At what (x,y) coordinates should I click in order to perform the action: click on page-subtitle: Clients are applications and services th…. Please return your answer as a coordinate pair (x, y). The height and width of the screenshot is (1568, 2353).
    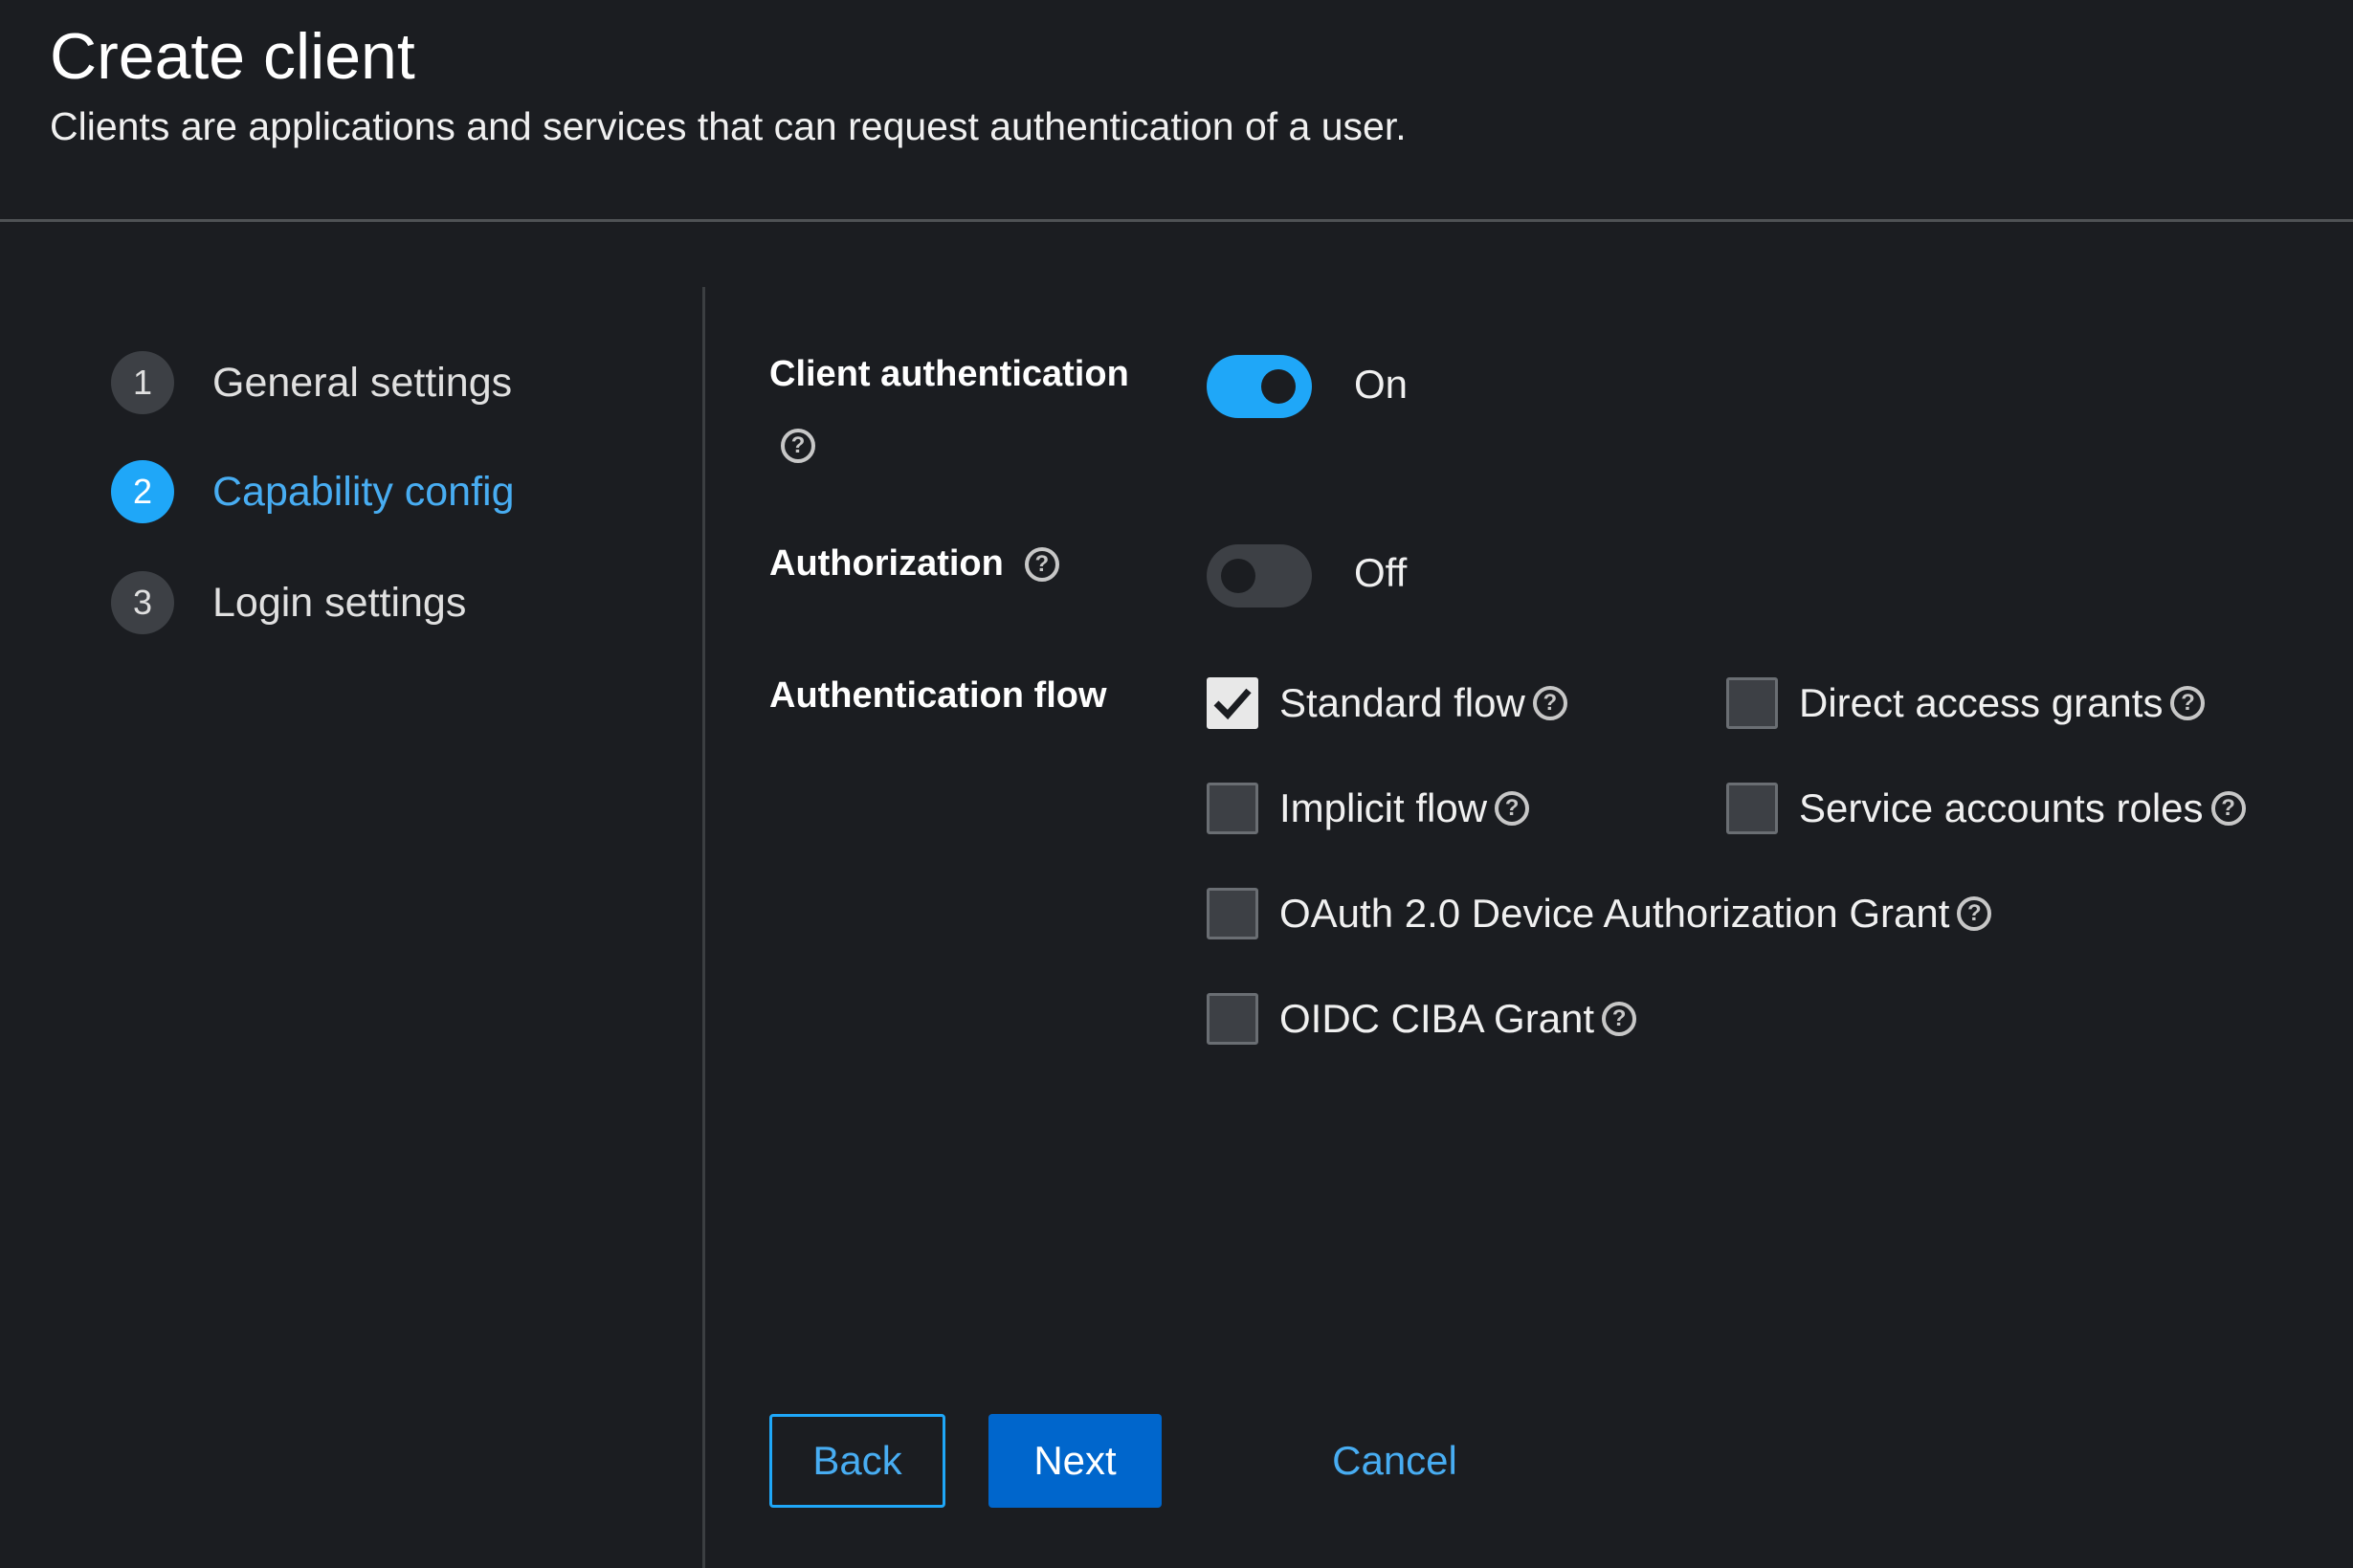
    Looking at the image, I should click on (728, 126).